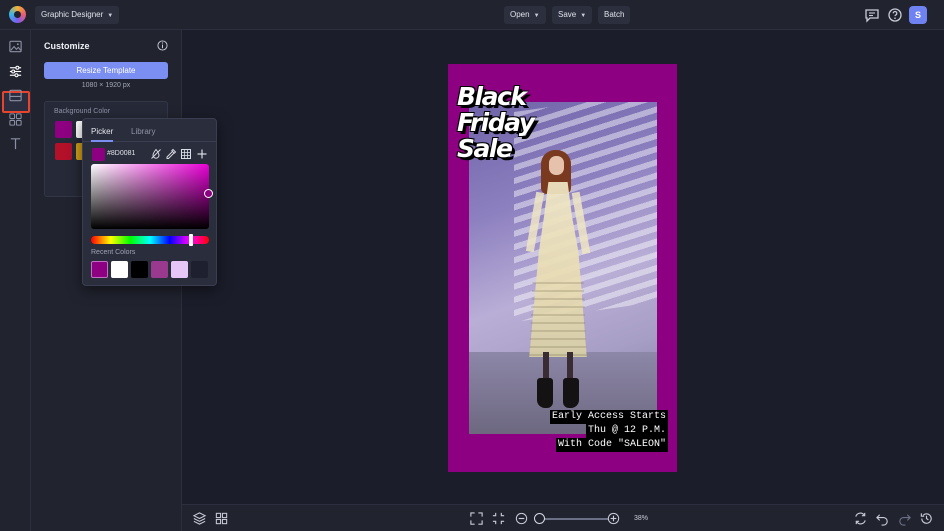  Describe the element at coordinates (102, 131) in the screenshot. I see `tab-picker: Picker` at that location.